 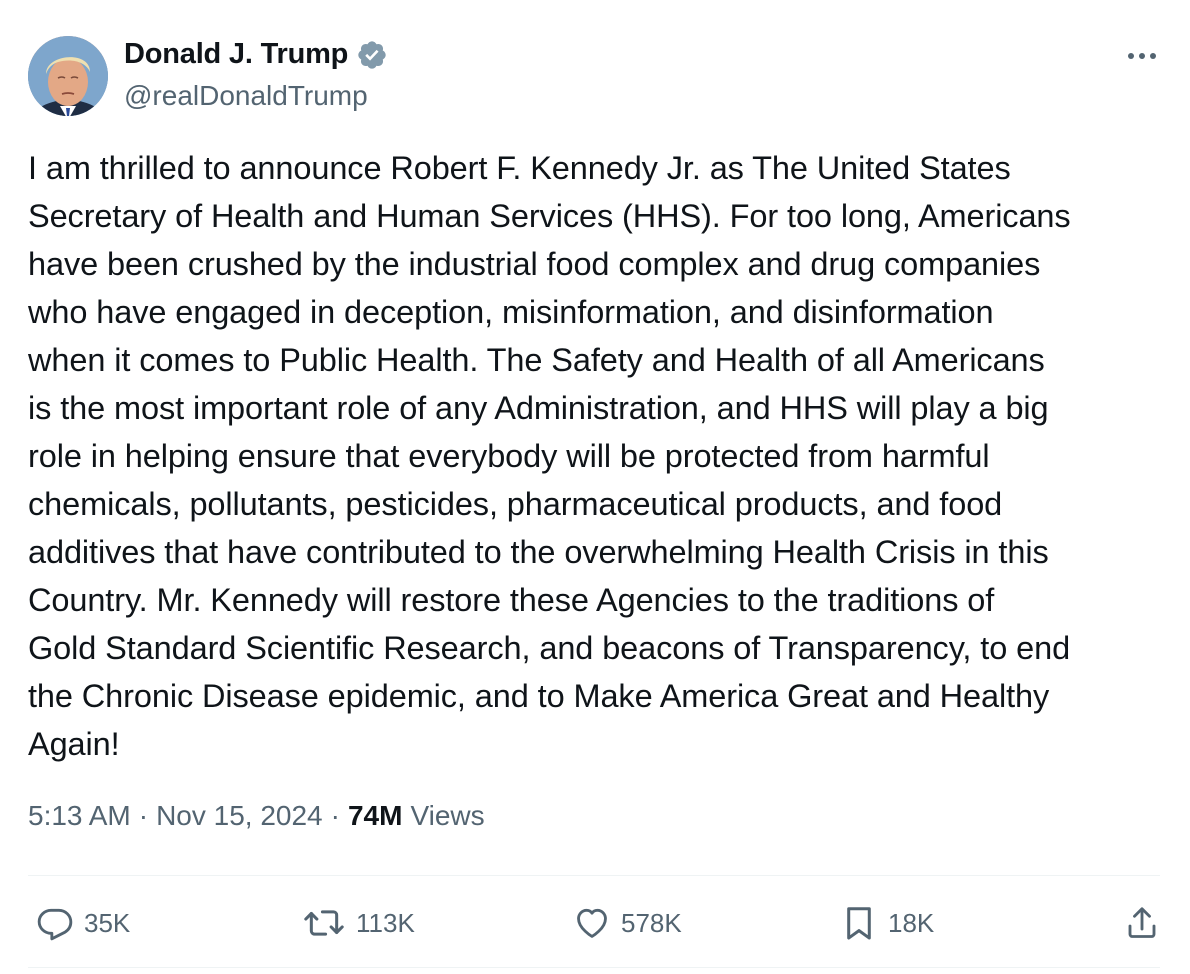 I want to click on author-handle: @realDonaldTrump, so click(x=246, y=96).